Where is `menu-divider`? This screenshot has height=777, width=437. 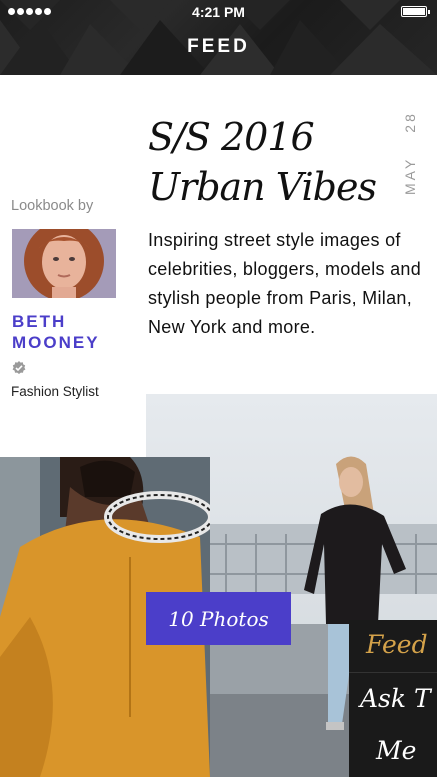 menu-divider is located at coordinates (393, 672).